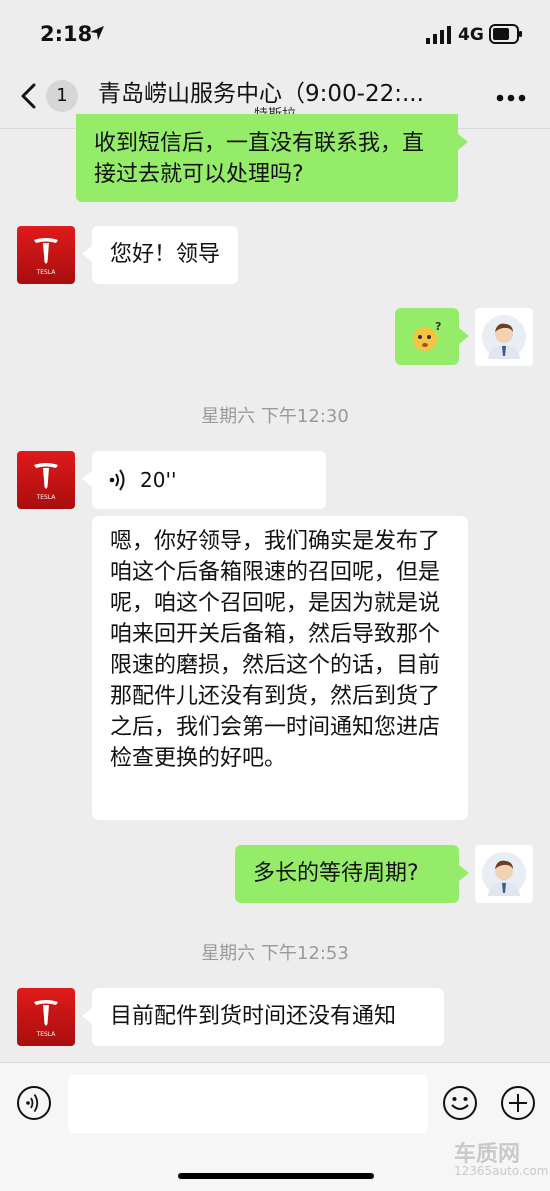 Image resolution: width=550 pixels, height=1191 pixels. I want to click on watermark-url: 12365auto.com, so click(501, 1171).